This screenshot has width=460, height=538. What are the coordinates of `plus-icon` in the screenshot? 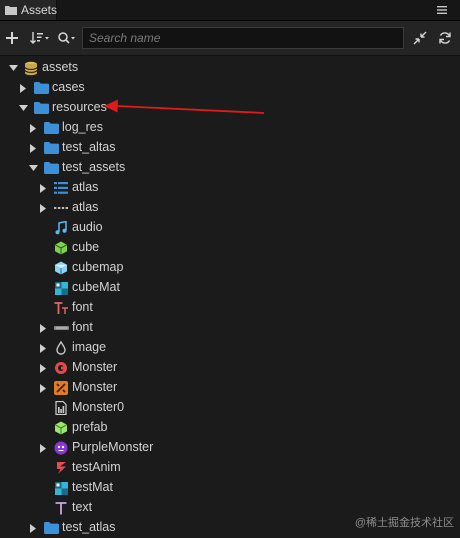 It's located at (12, 38).